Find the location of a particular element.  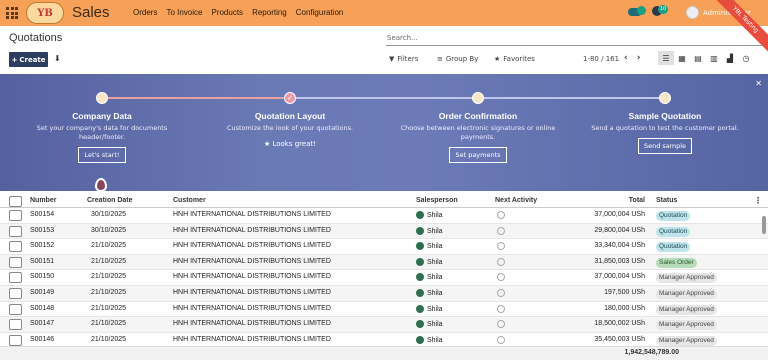

prev-icon: ‹ is located at coordinates (626, 58).